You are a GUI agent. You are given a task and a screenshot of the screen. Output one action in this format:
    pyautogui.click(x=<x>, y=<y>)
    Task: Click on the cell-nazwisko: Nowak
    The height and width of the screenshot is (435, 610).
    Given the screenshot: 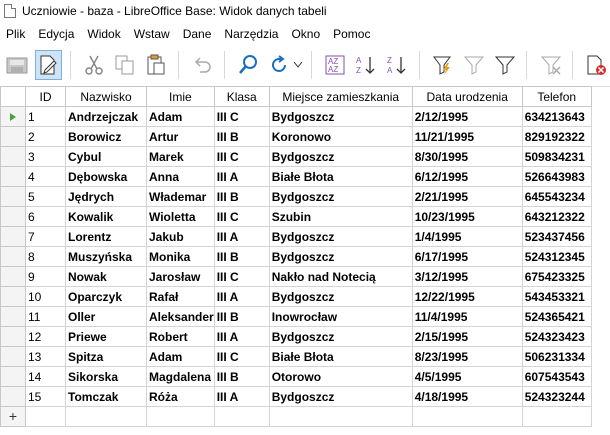 What is the action you would take?
    pyautogui.click(x=106, y=276)
    